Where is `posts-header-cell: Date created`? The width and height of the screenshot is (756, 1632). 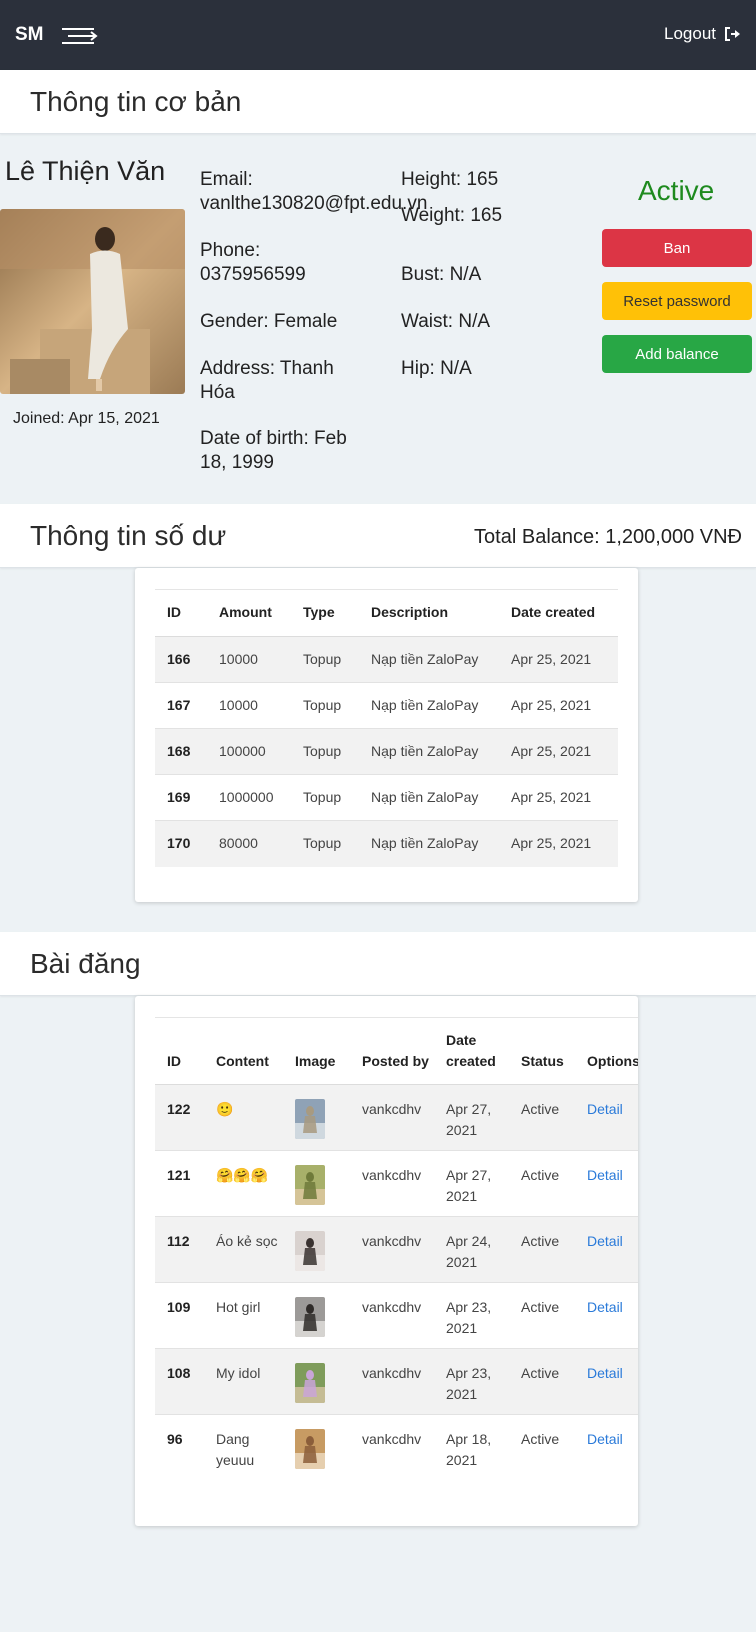
posts-header-cell: Date created is located at coordinates (471, 1051).